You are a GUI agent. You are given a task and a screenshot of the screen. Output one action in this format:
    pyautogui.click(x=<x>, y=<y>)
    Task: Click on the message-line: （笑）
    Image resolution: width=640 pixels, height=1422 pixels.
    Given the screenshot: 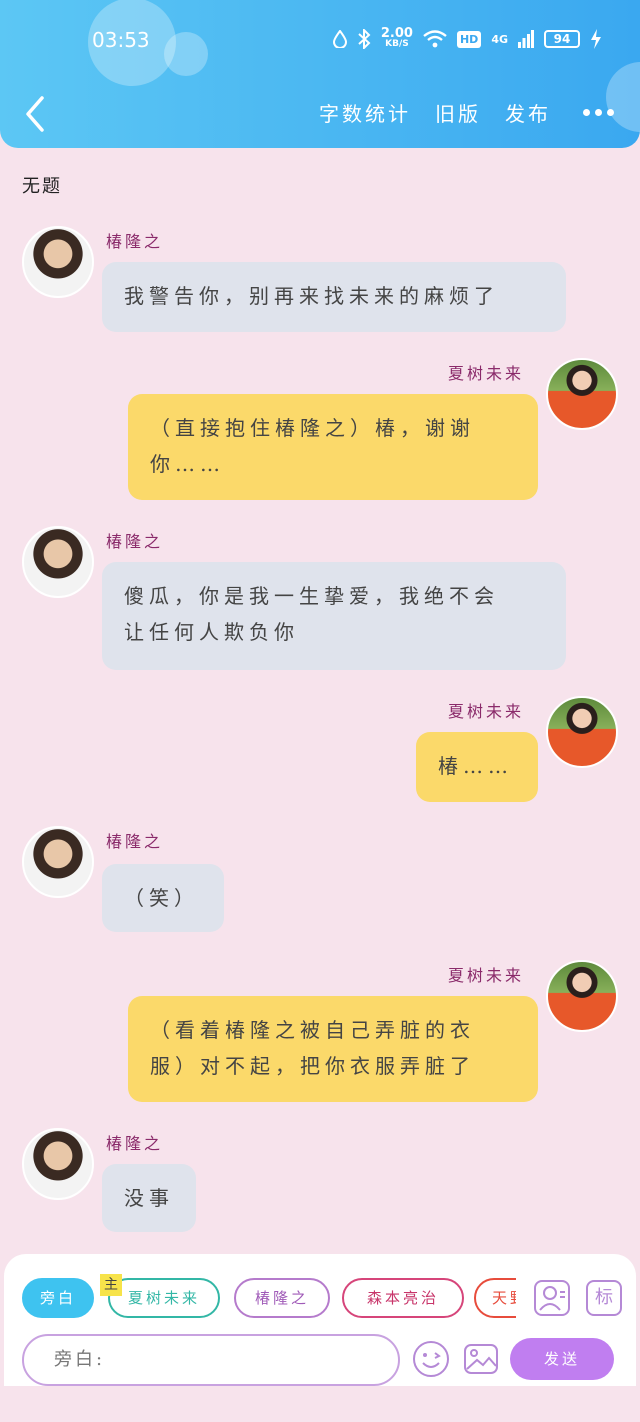 What is the action you would take?
    pyautogui.click(x=161, y=898)
    